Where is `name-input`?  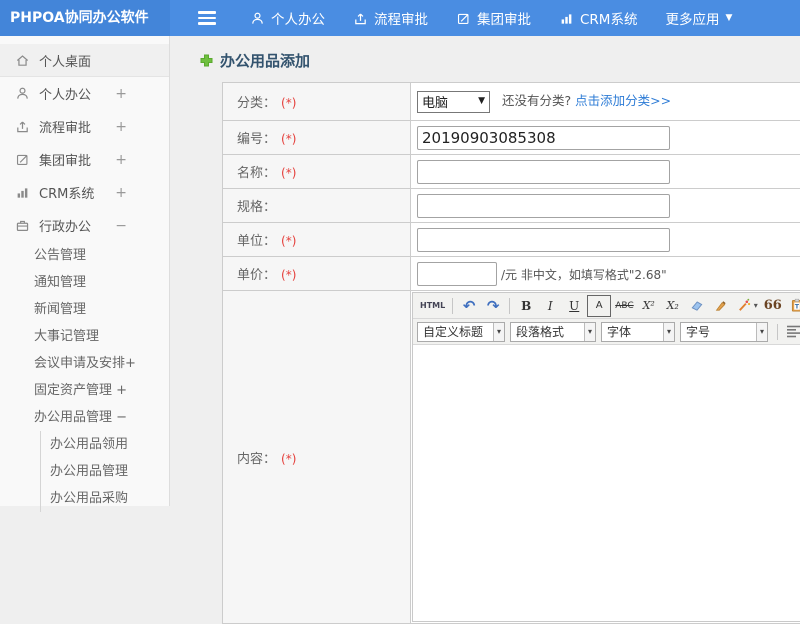
name-input is located at coordinates (543, 172).